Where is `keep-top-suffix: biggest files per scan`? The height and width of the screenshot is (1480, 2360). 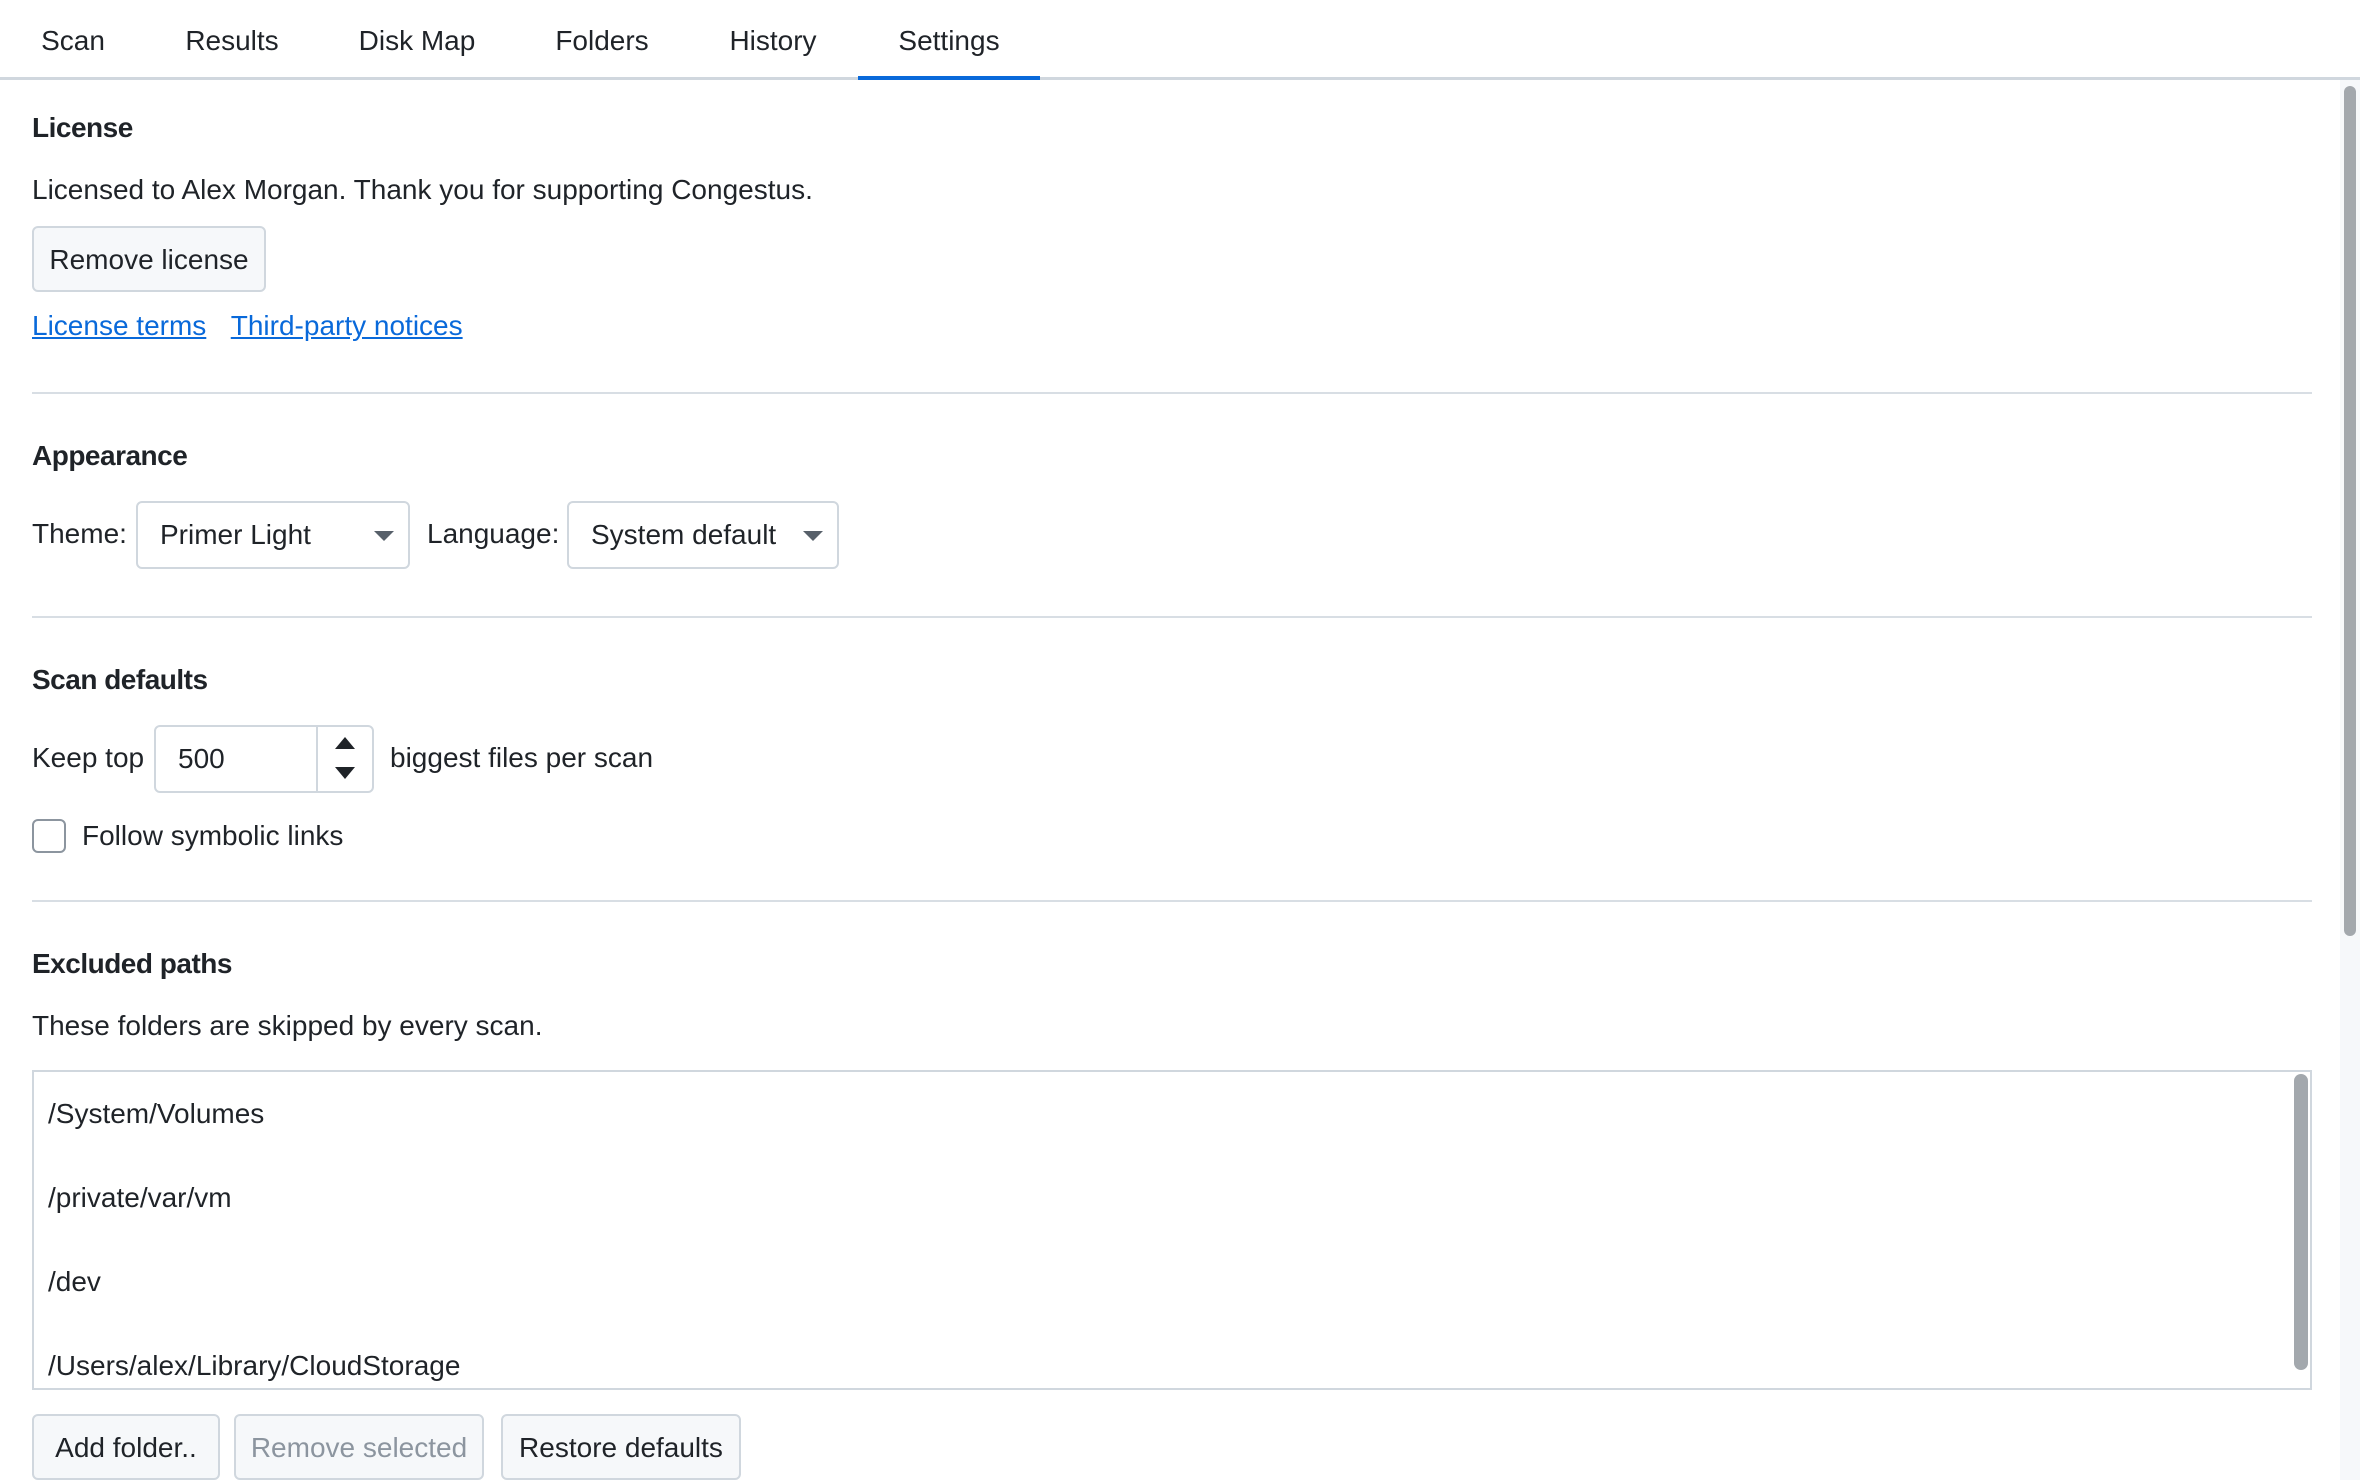 keep-top-suffix: biggest files per scan is located at coordinates (522, 757).